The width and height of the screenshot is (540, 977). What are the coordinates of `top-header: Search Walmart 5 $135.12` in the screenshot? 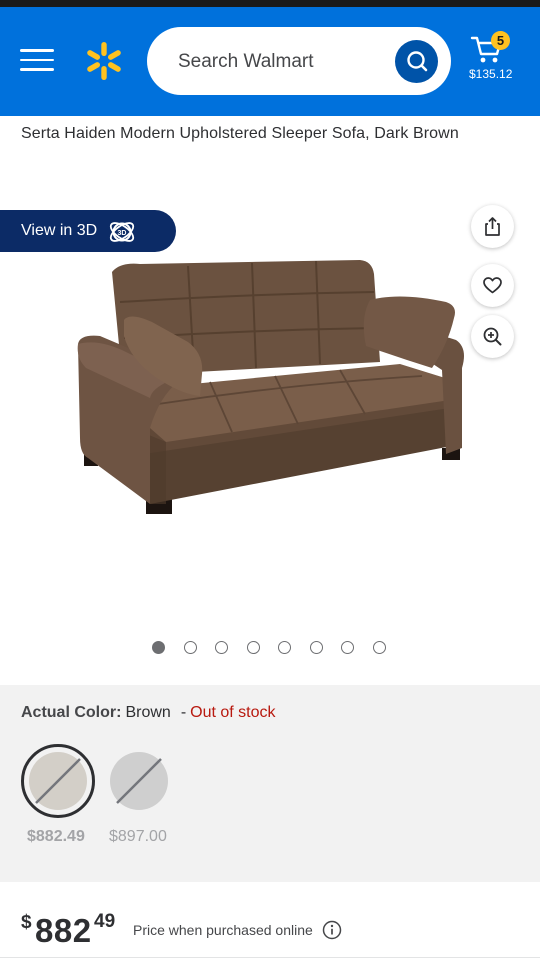 It's located at (270, 61).